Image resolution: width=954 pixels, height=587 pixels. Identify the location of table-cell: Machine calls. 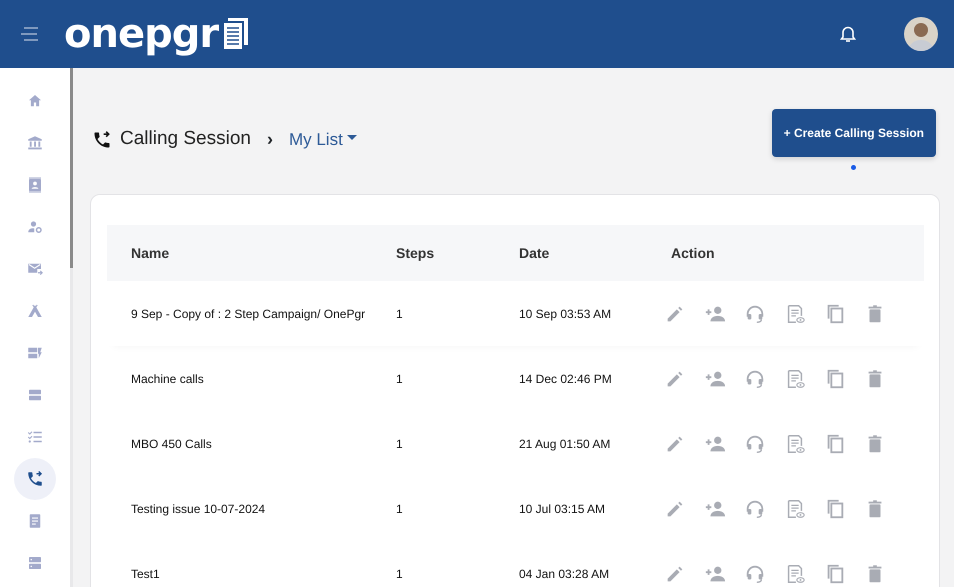
(167, 379).